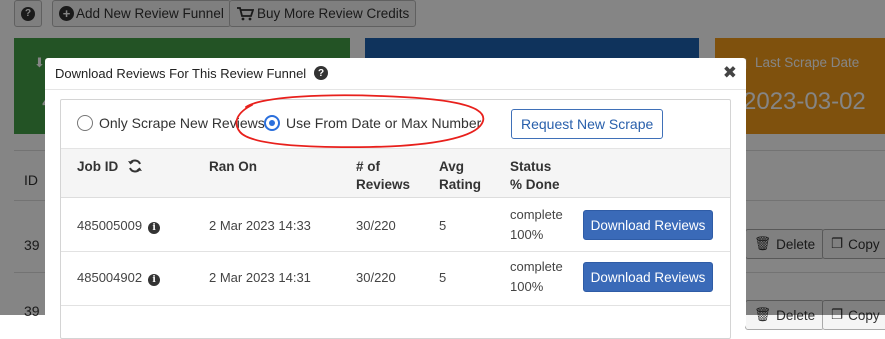  I want to click on job-id-cell: 485004902 i, so click(119, 278).